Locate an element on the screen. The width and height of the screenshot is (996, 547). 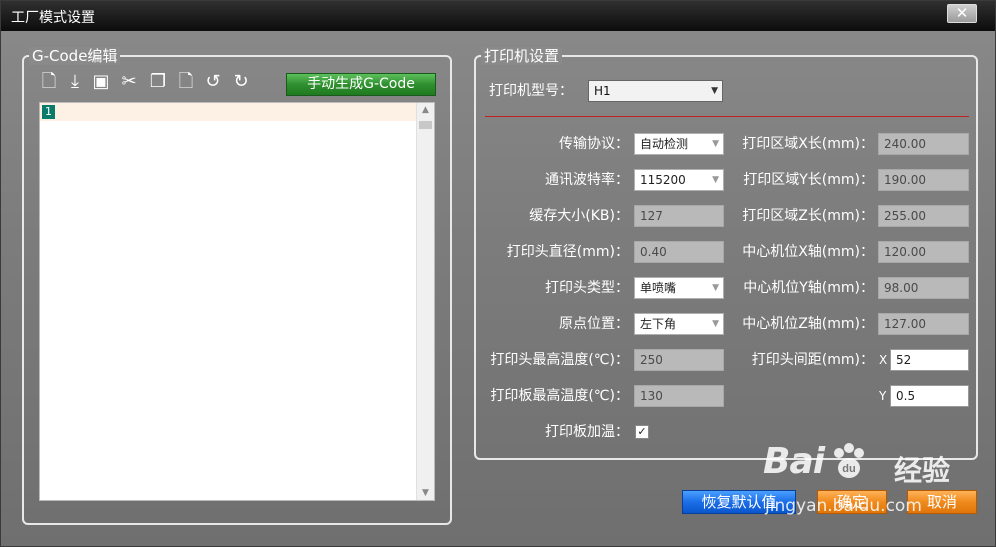
window-title: 工厂模式设置 is located at coordinates (53, 18).